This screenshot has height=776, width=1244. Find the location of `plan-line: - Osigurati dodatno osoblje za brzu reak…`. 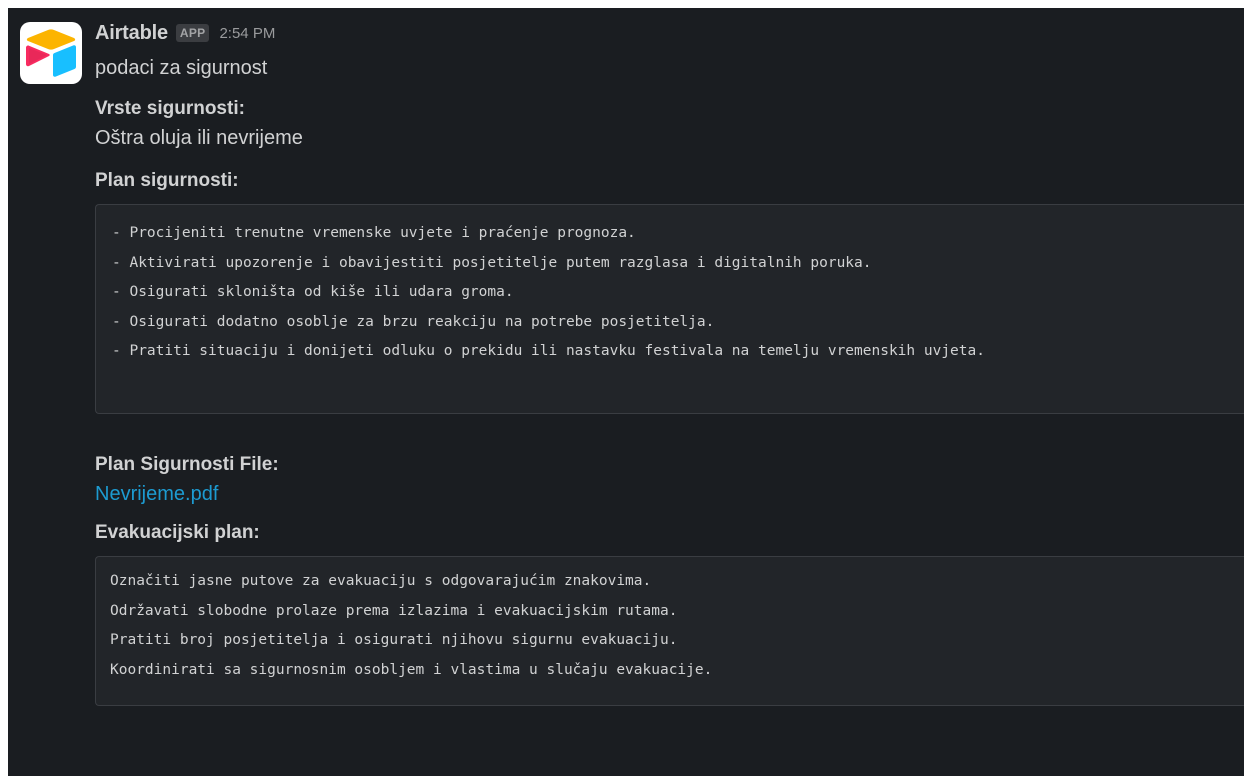

plan-line: - Osigurati dodatno osoblje za brzu reak… is located at coordinates (413, 321).